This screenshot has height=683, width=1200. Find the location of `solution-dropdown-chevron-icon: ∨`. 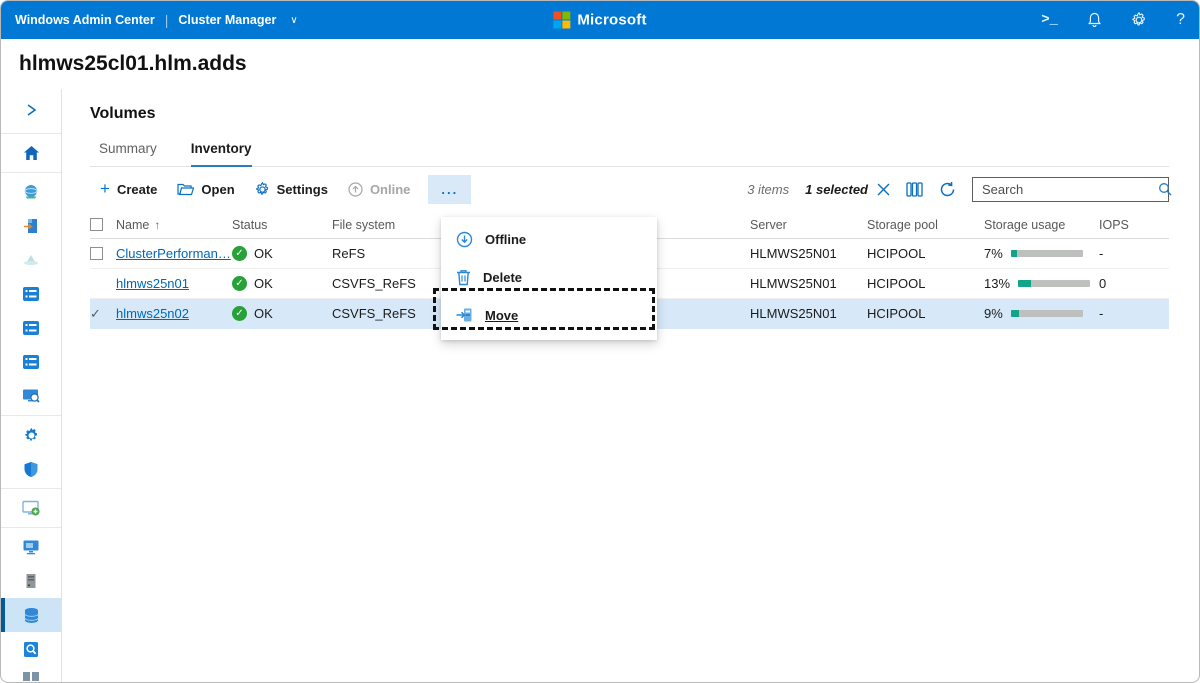

solution-dropdown-chevron-icon: ∨ is located at coordinates (293, 20).